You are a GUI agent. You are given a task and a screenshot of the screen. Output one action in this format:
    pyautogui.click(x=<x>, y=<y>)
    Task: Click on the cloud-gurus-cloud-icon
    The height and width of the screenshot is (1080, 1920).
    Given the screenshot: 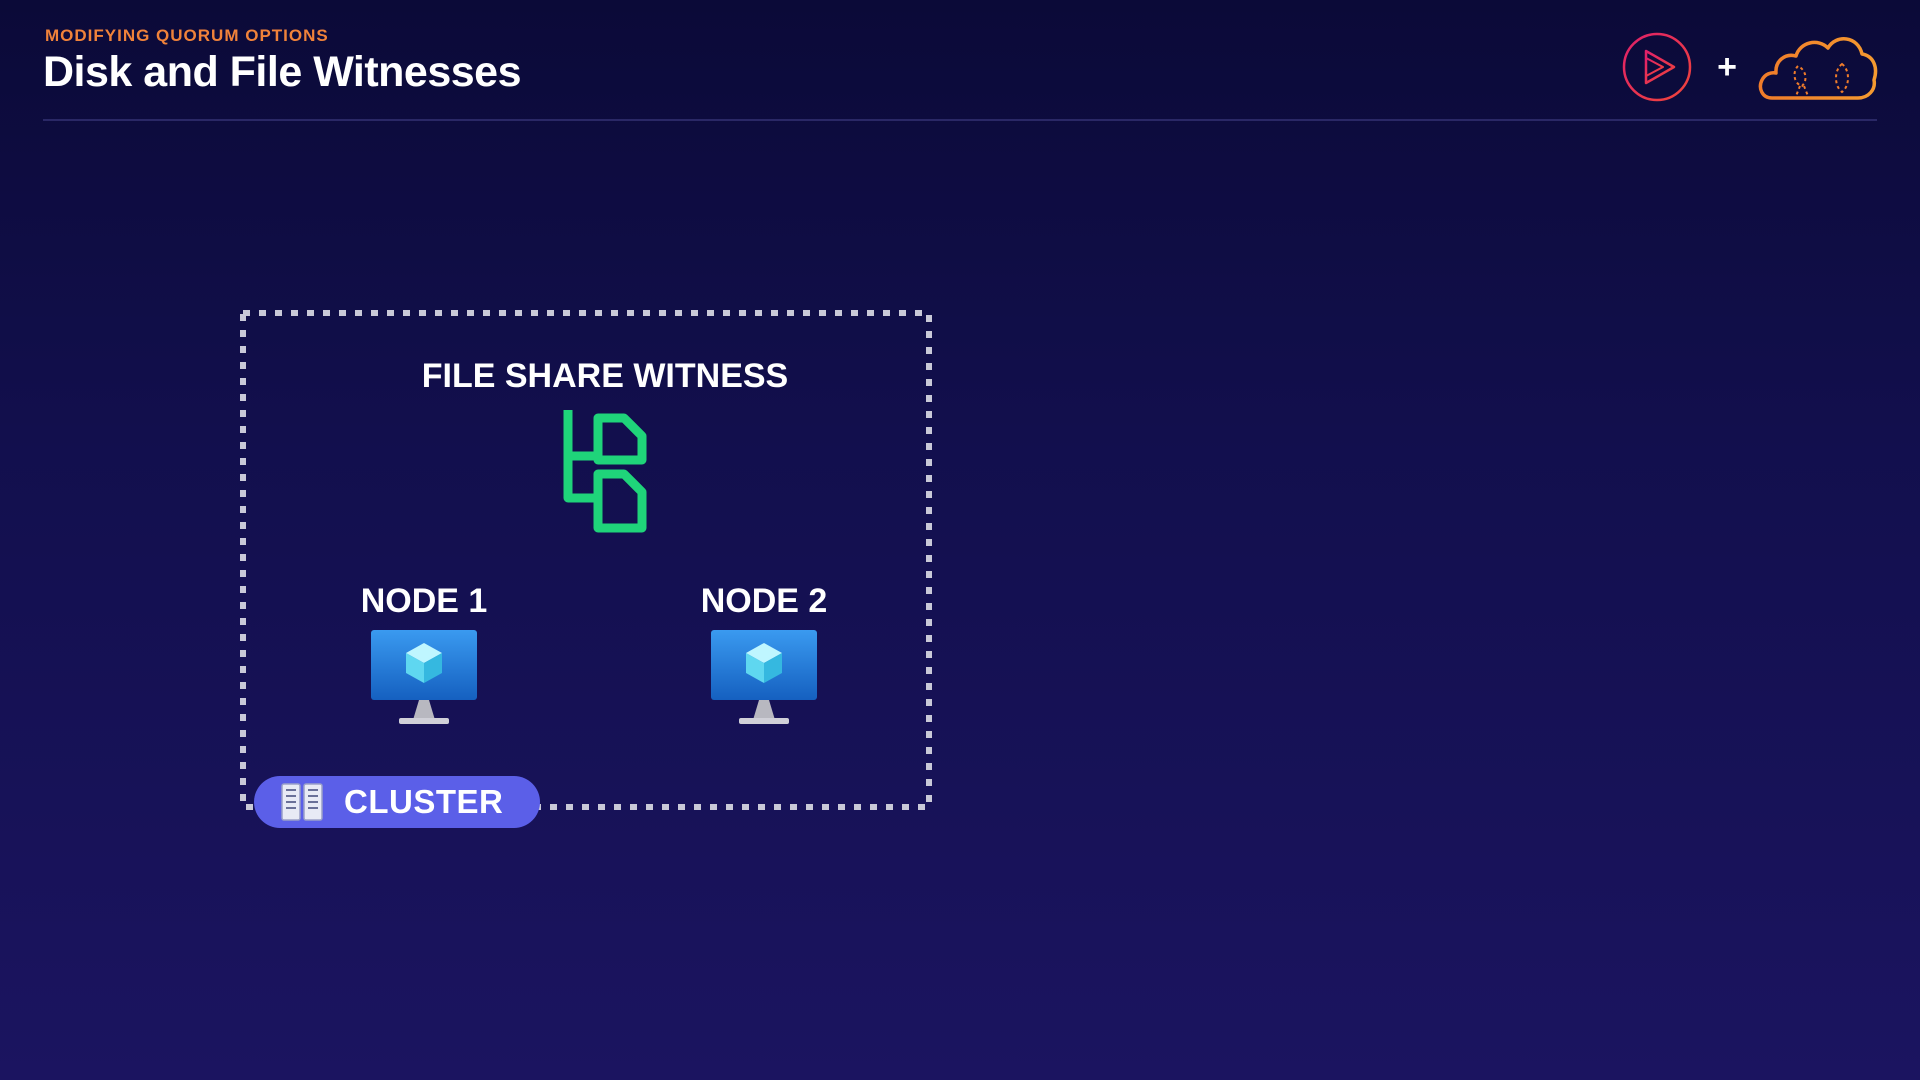 What is the action you would take?
    pyautogui.click(x=1818, y=68)
    